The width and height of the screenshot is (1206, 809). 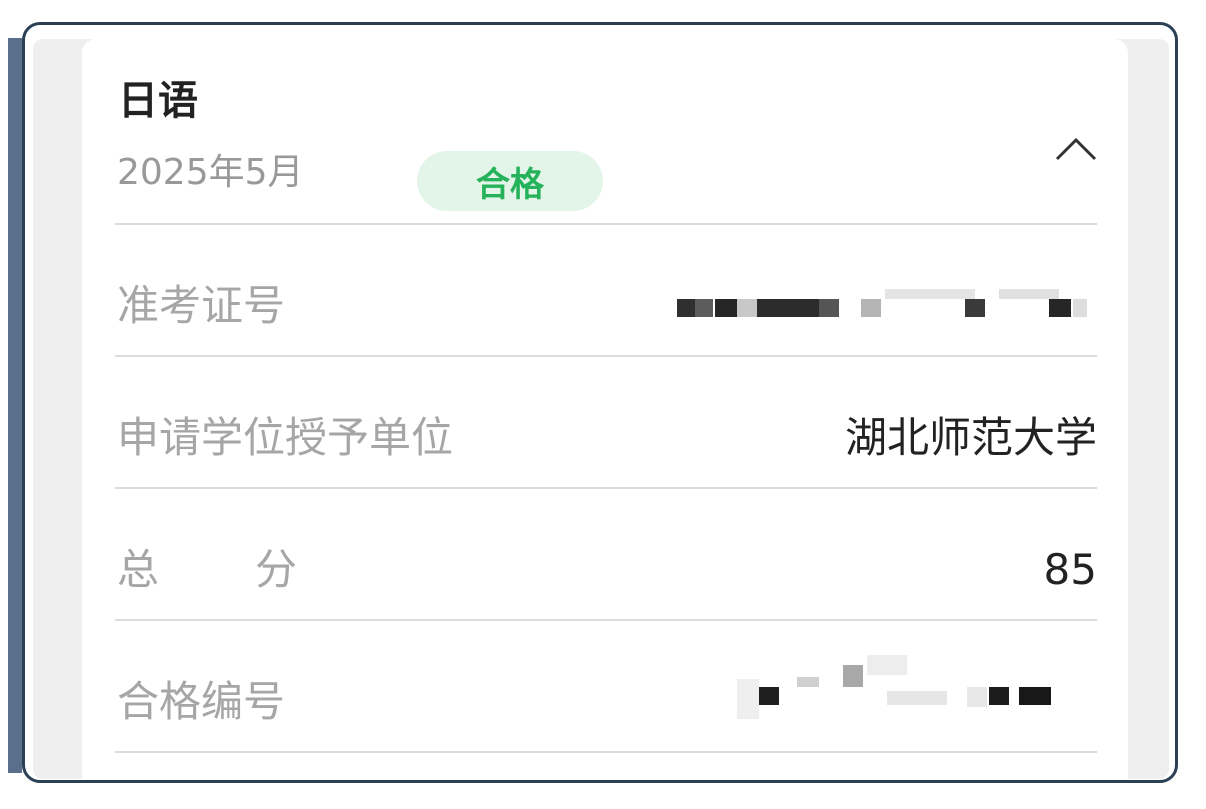 I want to click on redacted-admission-number, so click(x=887, y=309).